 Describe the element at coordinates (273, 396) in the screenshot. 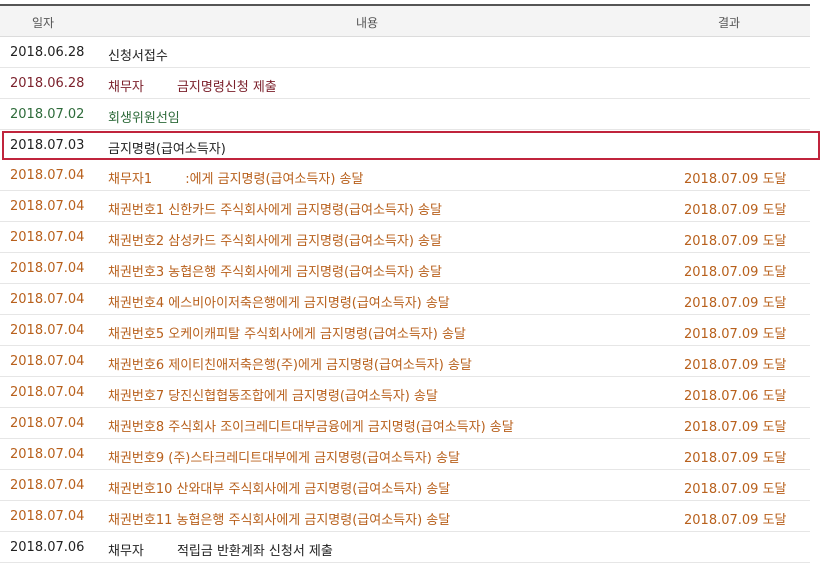

I see `row-content: 채권번호7 당진신협협동조합에게 금지명령(급여소득자) 송달` at that location.